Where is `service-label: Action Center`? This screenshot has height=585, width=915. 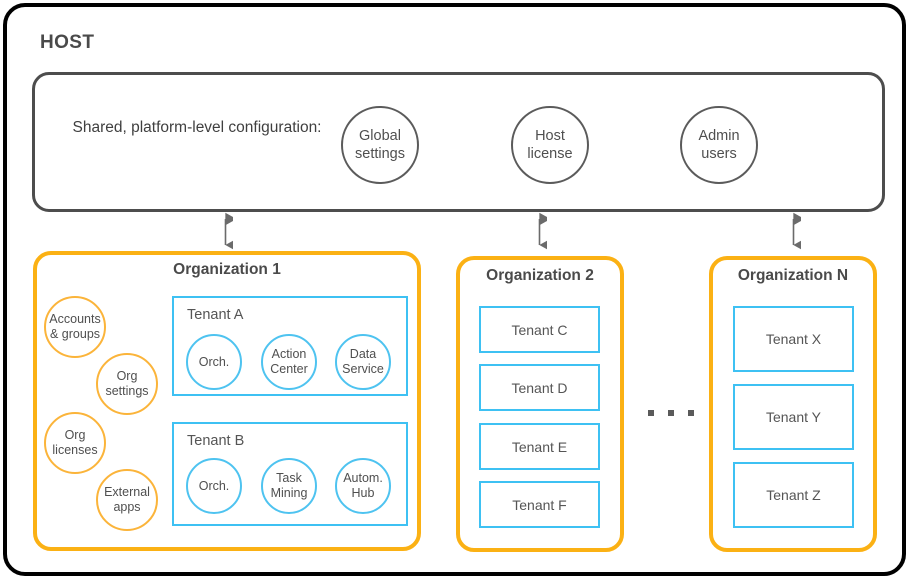
service-label: Action Center is located at coordinates (289, 361).